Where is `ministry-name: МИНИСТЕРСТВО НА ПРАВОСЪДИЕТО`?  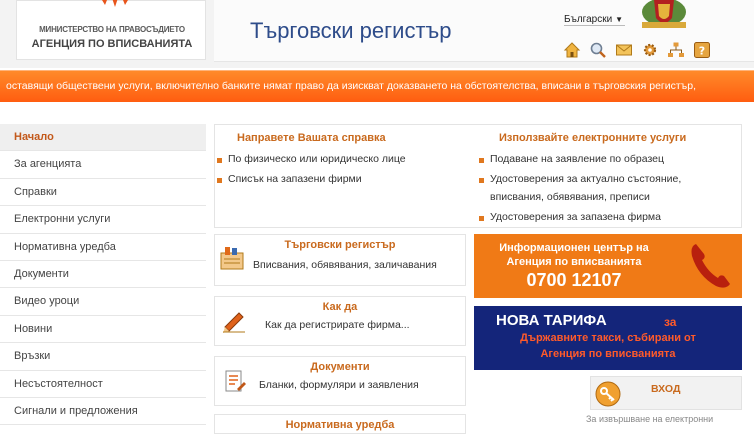
ministry-name: МИНИСТЕРСТВО НА ПРАВОСЪДИЕТО is located at coordinates (112, 29).